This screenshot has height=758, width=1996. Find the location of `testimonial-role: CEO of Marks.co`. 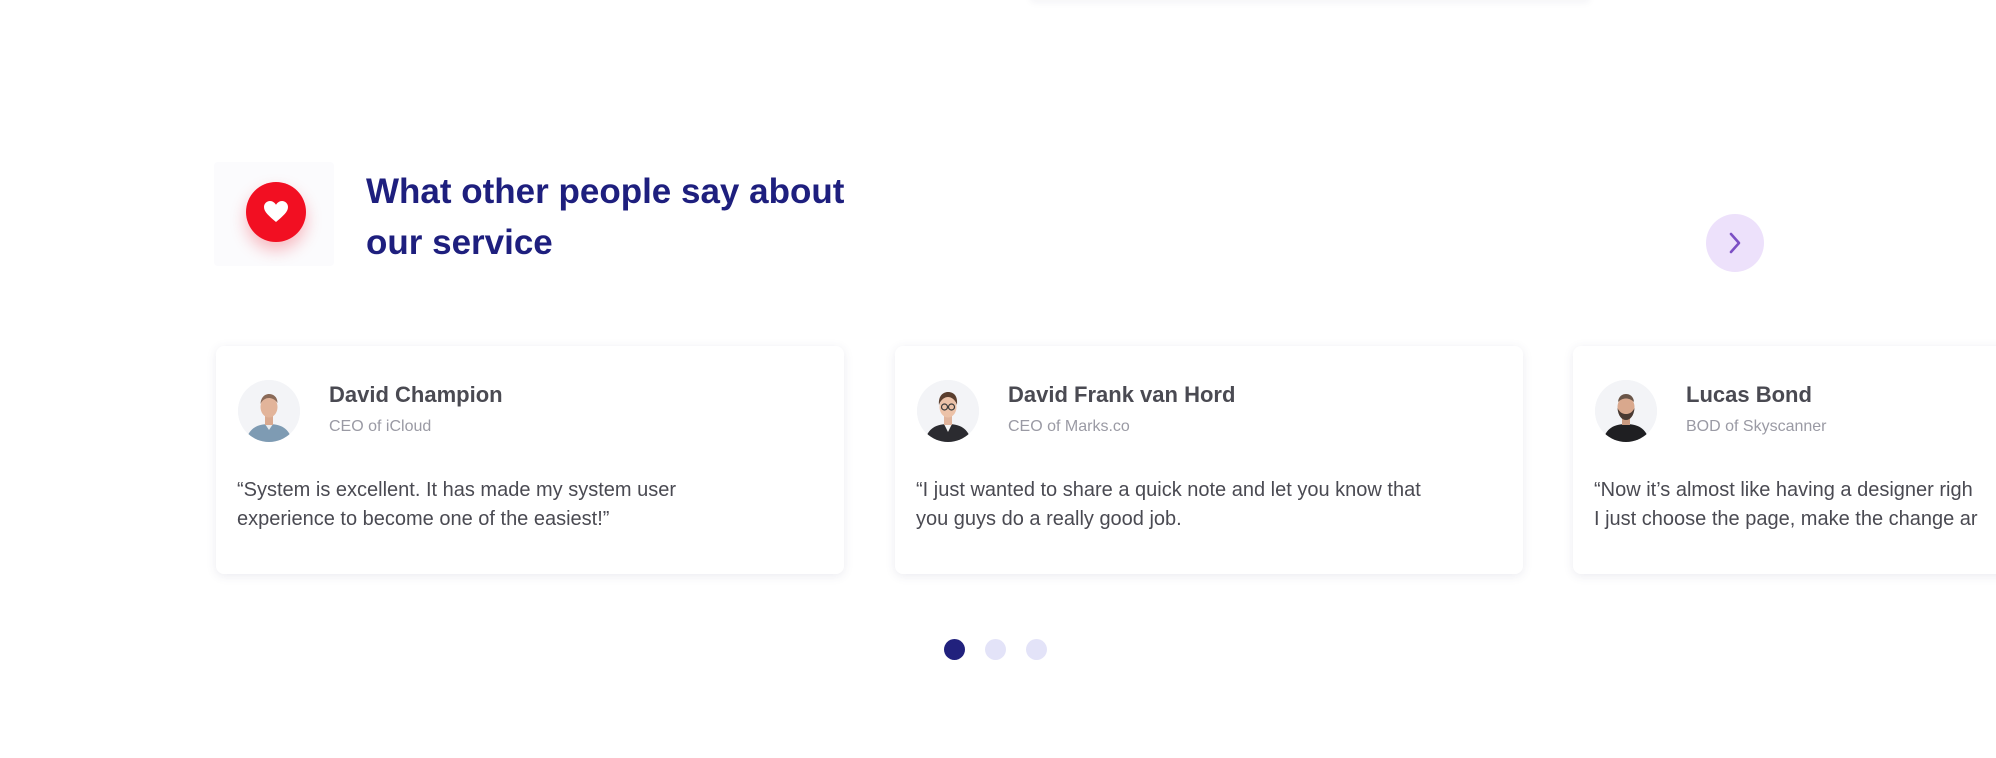

testimonial-role: CEO of Marks.co is located at coordinates (1069, 426).